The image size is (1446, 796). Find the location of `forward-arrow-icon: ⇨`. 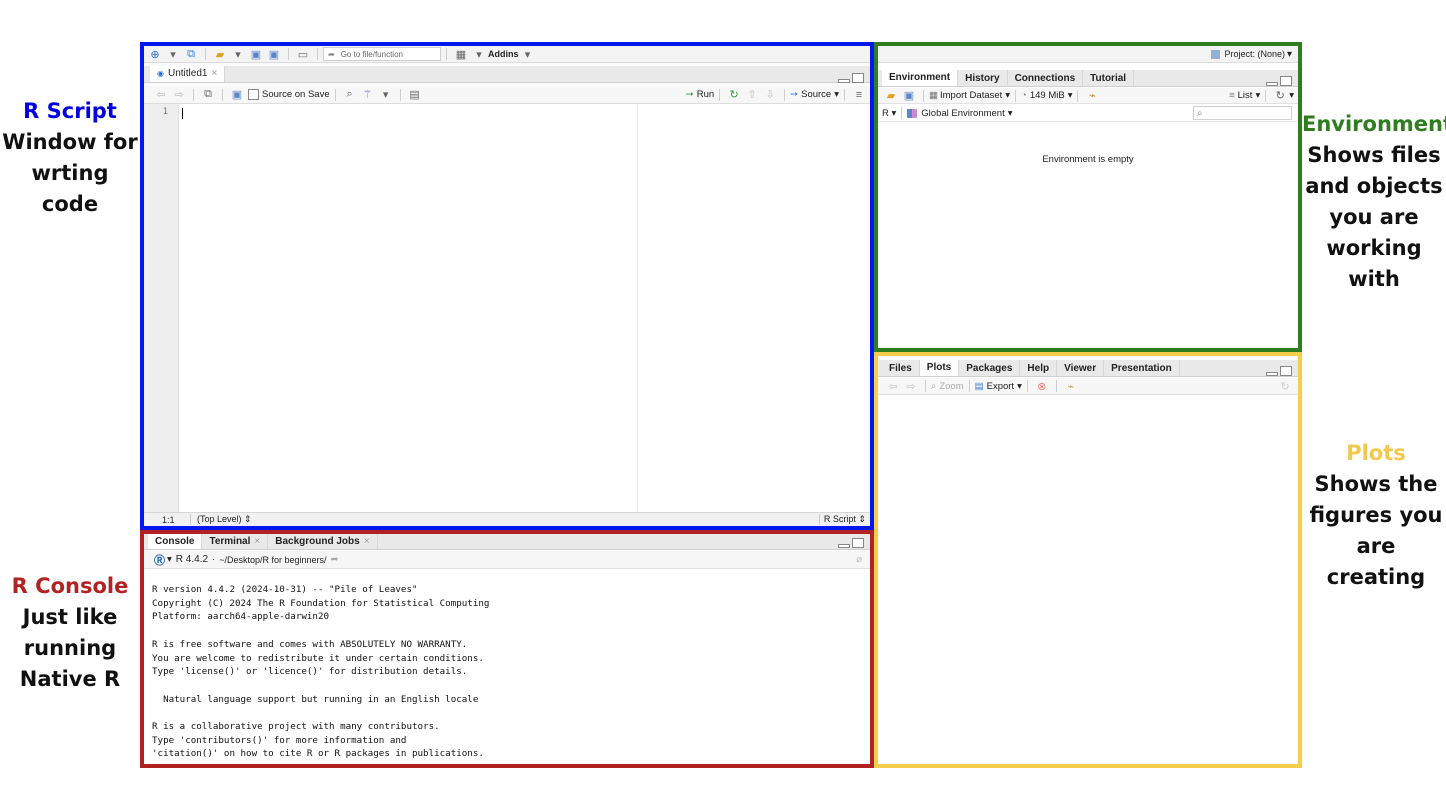

forward-arrow-icon: ⇨ is located at coordinates (179, 95).